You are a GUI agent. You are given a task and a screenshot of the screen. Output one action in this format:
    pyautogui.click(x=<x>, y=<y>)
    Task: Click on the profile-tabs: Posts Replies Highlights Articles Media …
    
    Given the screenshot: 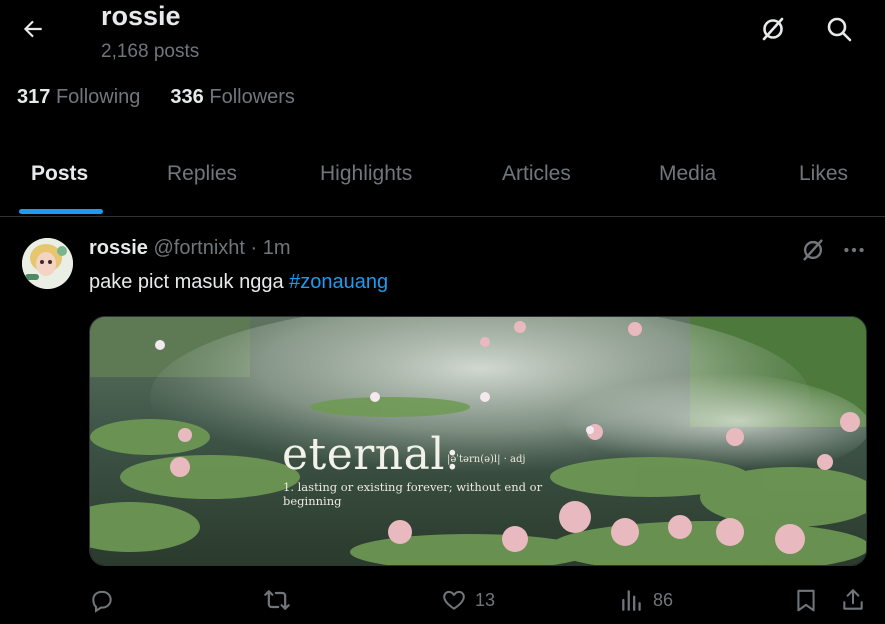 What is the action you would take?
    pyautogui.click(x=442, y=183)
    